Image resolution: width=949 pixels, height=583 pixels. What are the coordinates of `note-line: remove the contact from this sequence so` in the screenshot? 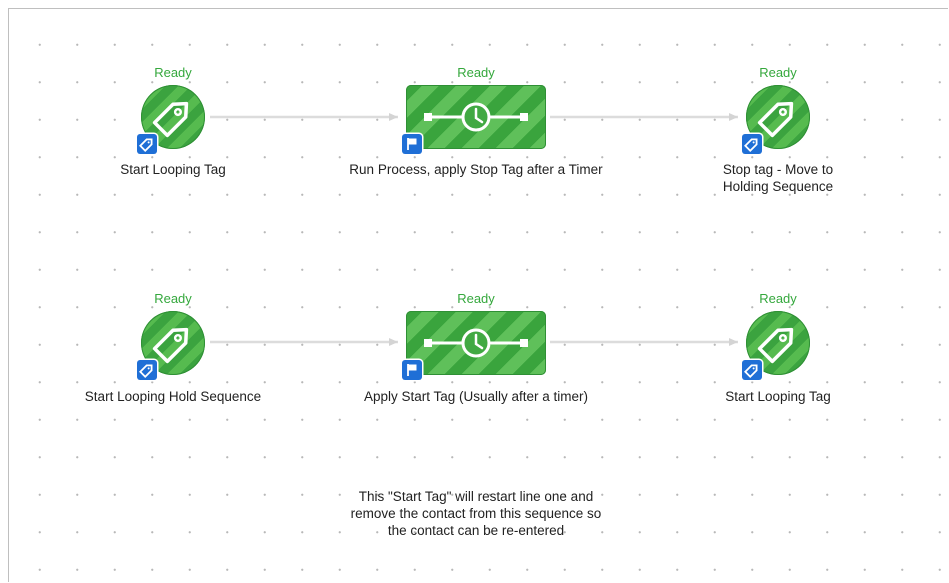 It's located at (476, 513).